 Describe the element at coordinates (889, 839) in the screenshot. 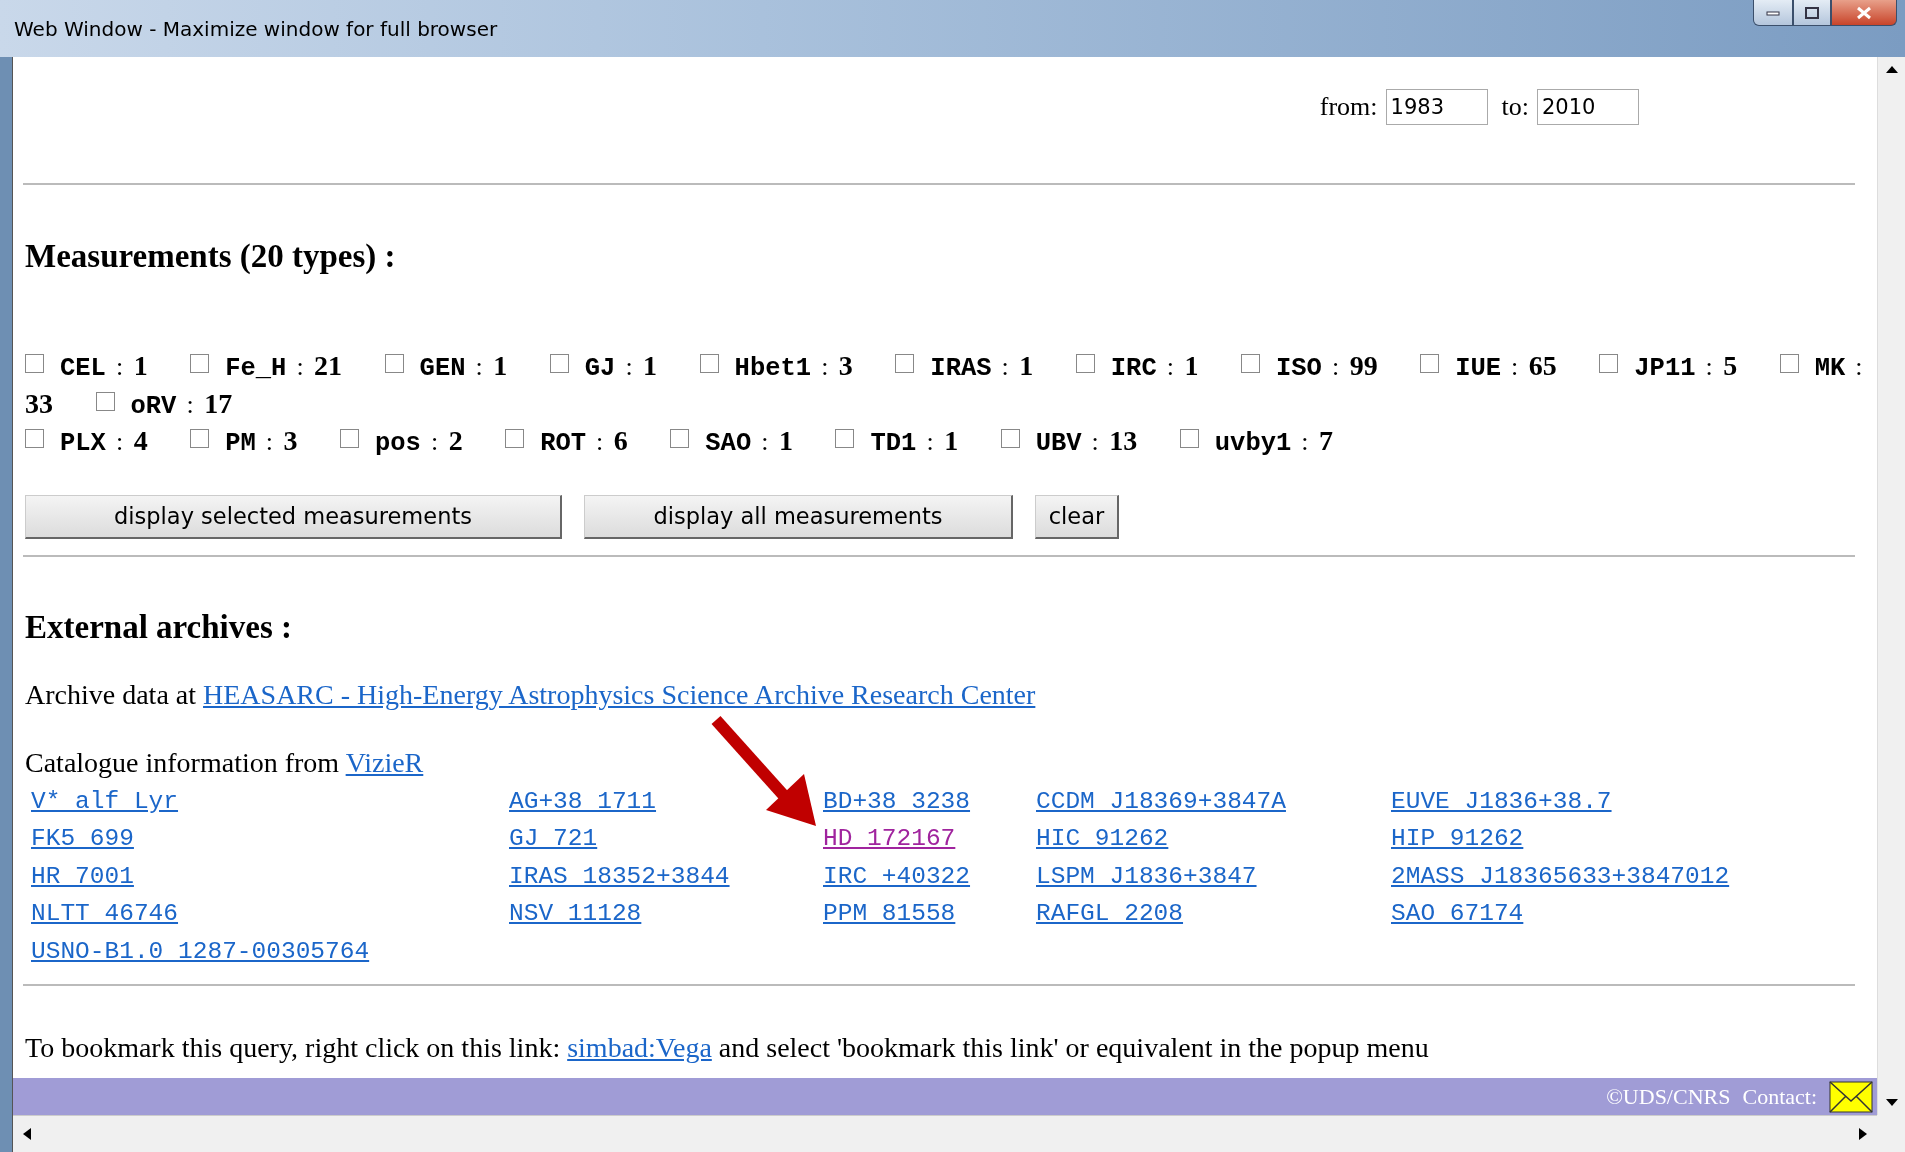

I see `identifier-link: HD 172167` at that location.